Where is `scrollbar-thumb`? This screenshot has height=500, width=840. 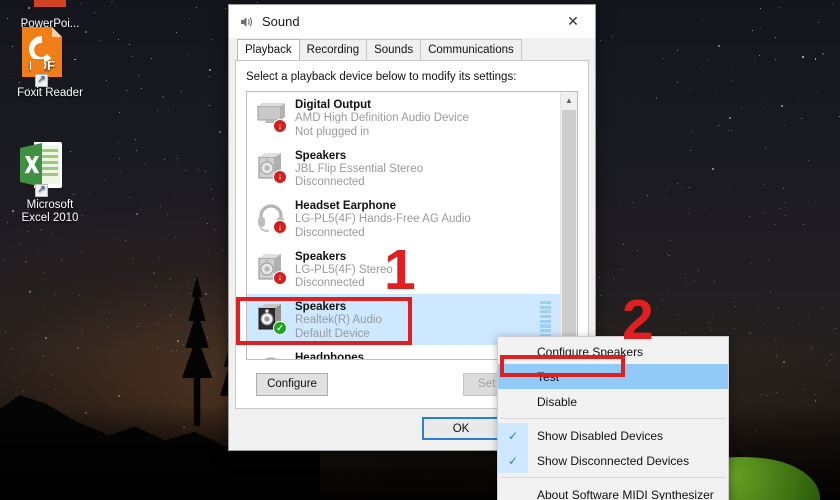 scrollbar-thumb is located at coordinates (569, 234).